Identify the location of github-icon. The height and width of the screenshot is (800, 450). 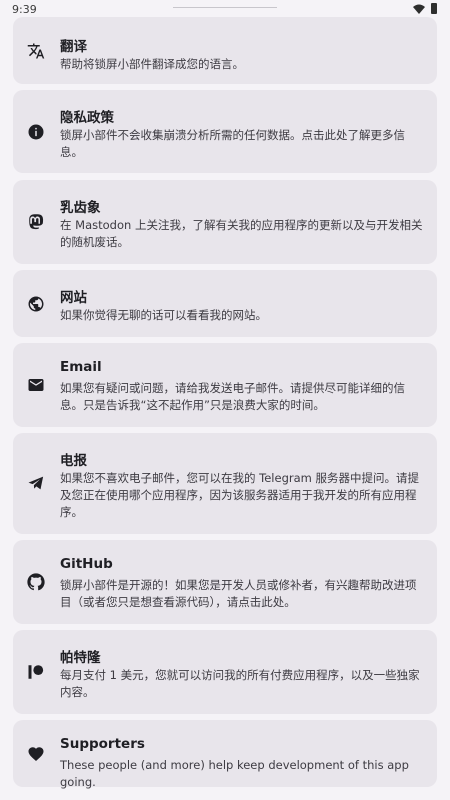
(36, 582).